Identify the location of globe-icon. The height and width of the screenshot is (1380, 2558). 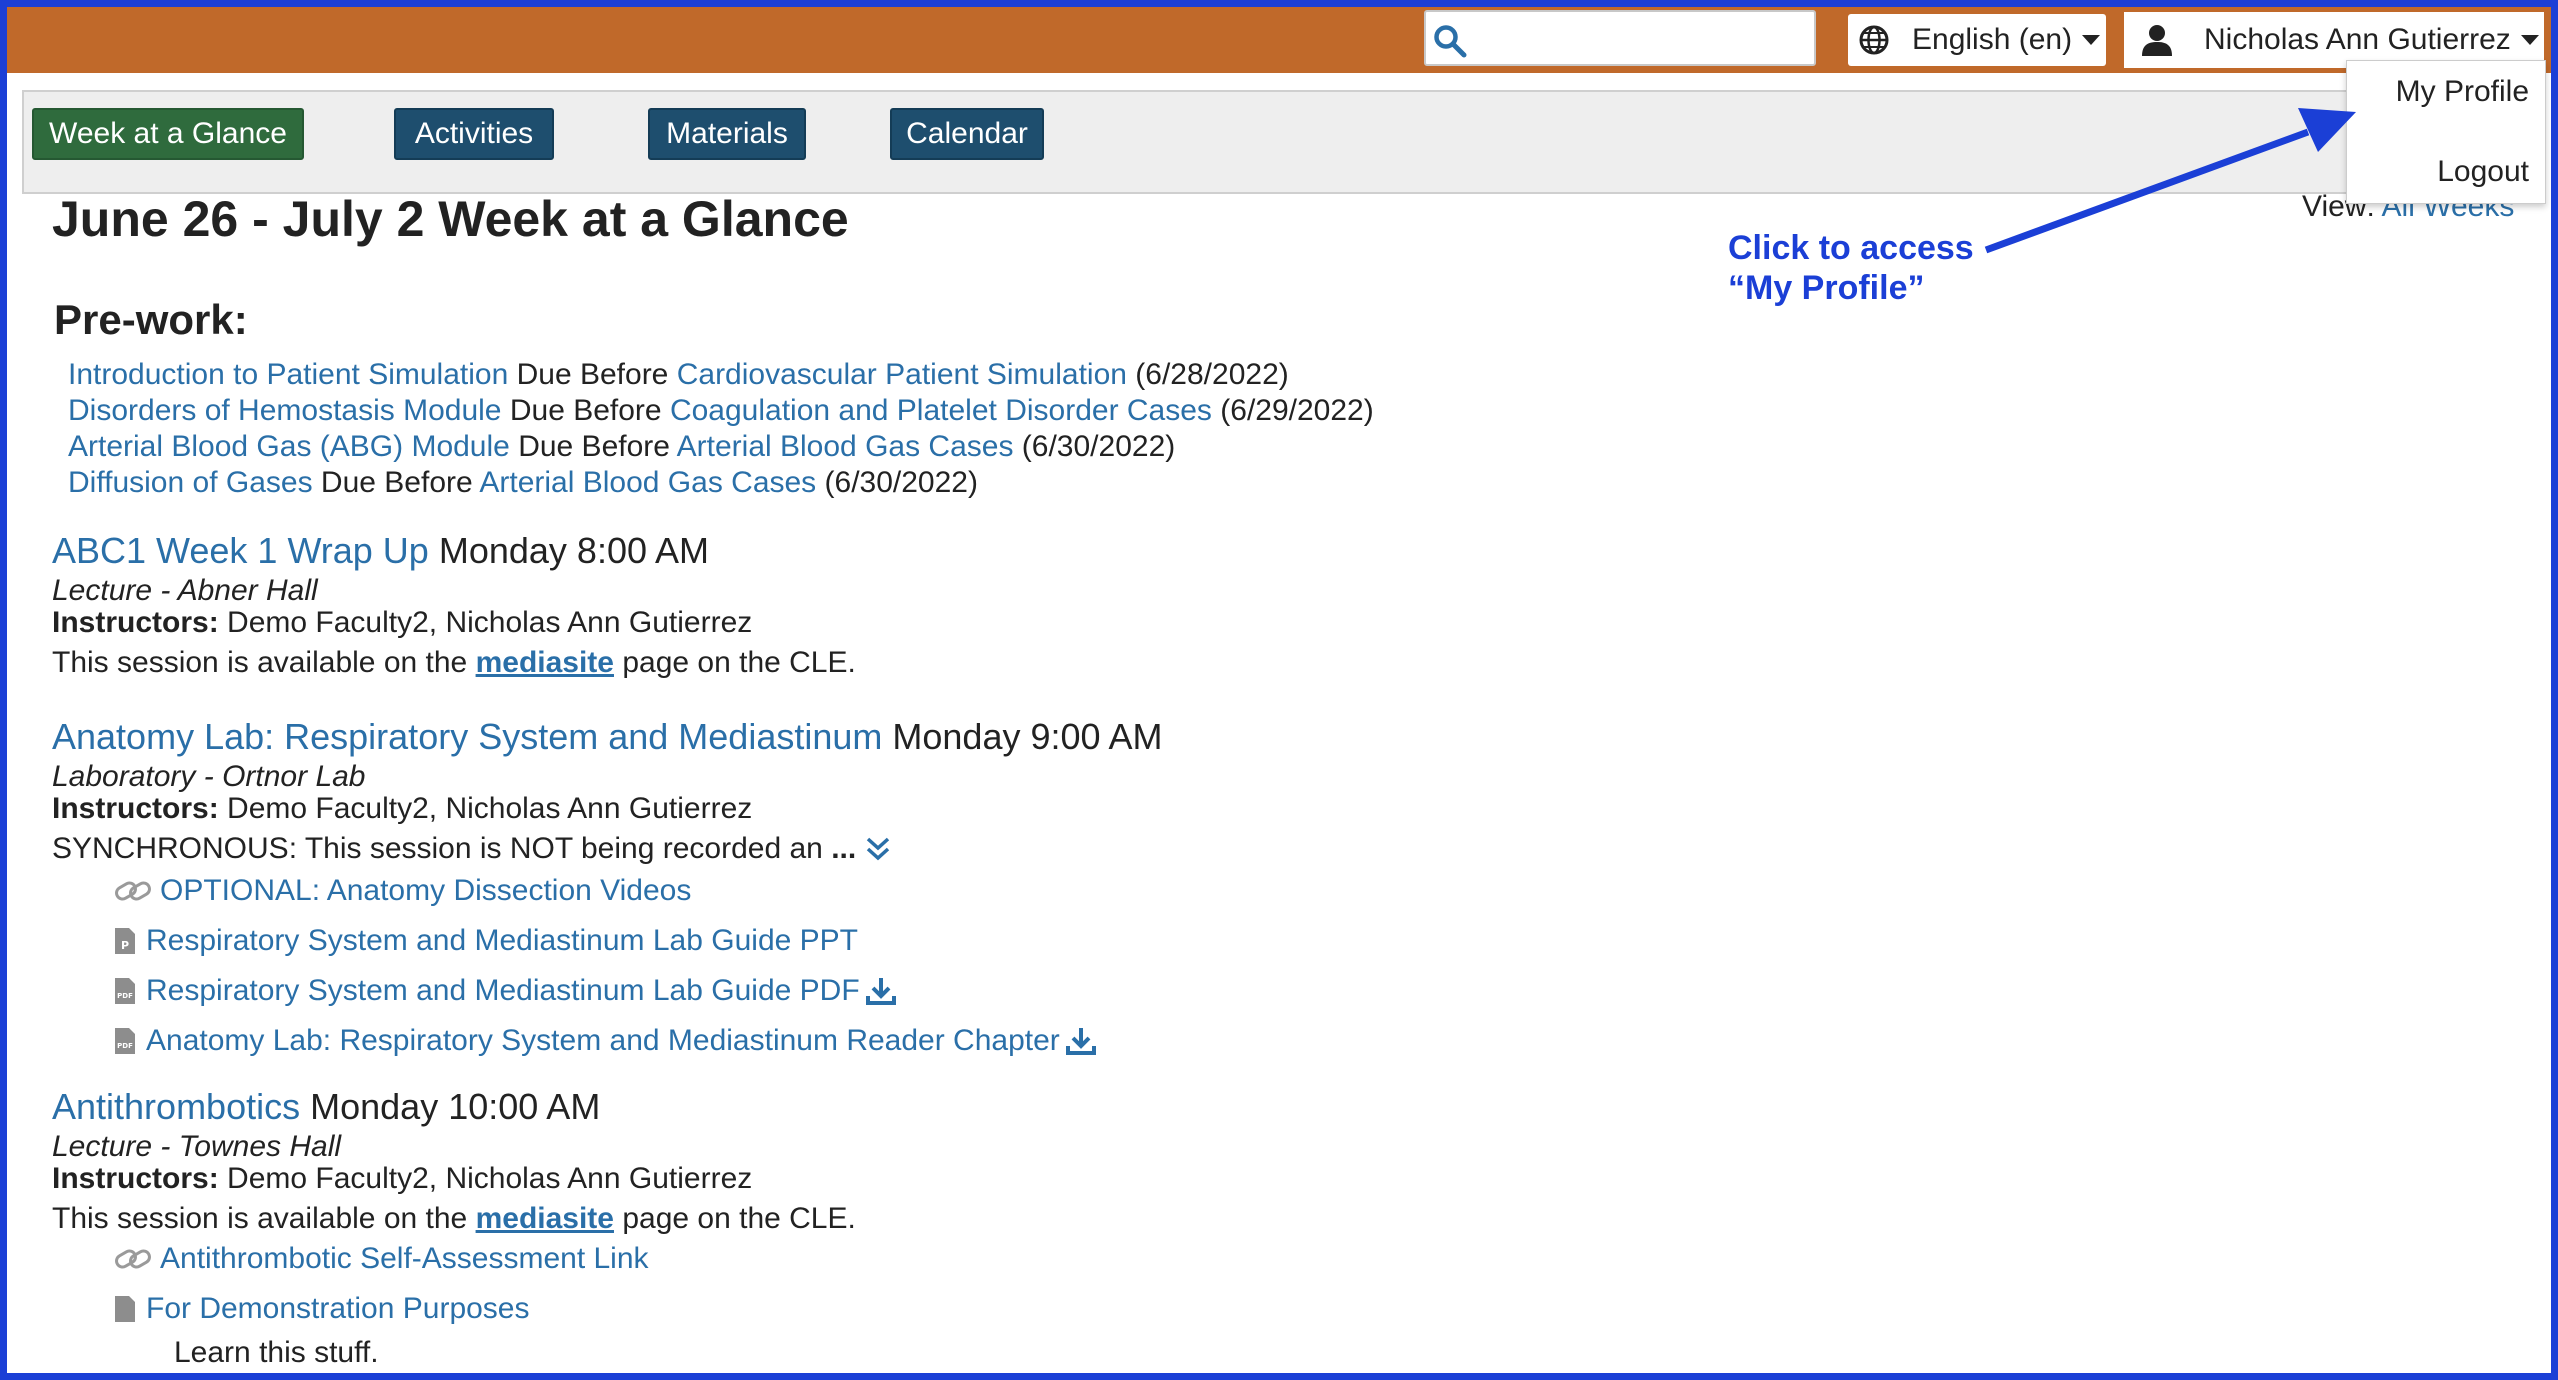
(1874, 40).